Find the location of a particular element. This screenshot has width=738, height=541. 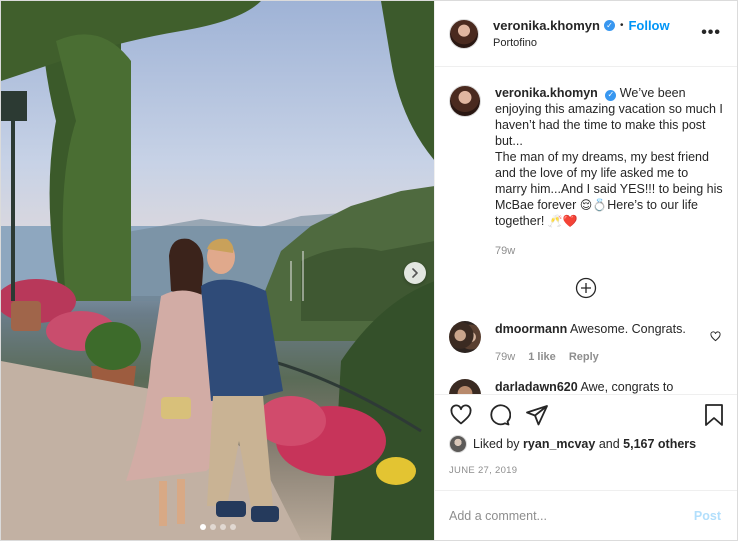

caption-emoji-2: 🥂❤️ is located at coordinates (562, 221).